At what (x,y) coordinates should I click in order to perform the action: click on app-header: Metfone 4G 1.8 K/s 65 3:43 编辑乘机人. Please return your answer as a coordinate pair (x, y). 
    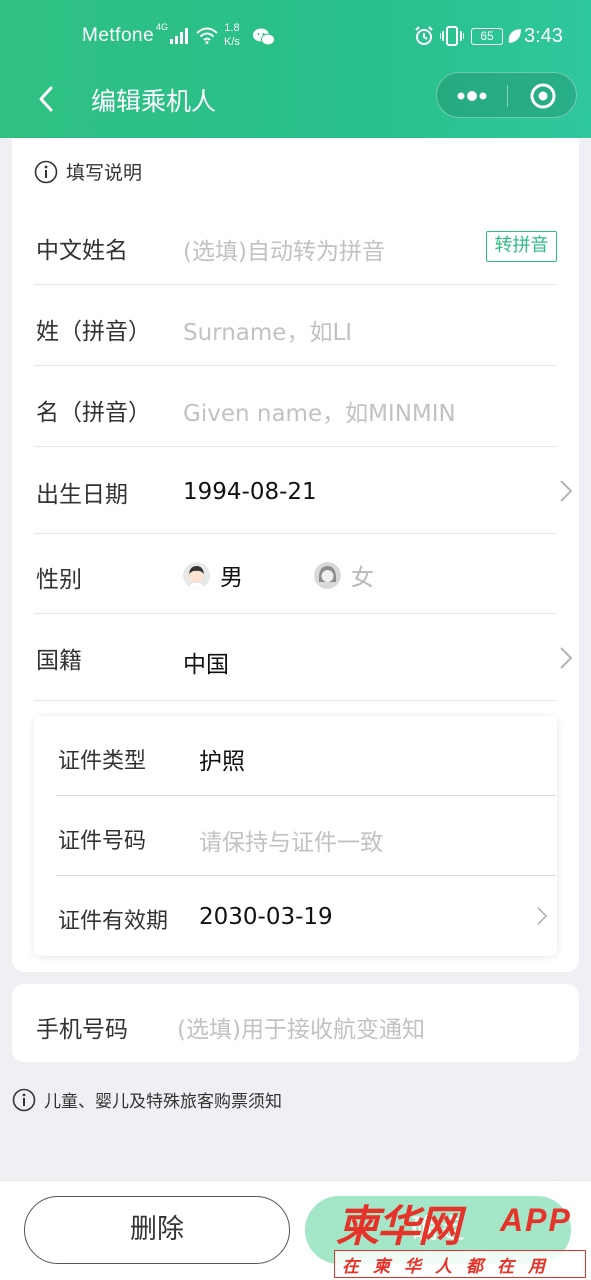
    Looking at the image, I should click on (295, 69).